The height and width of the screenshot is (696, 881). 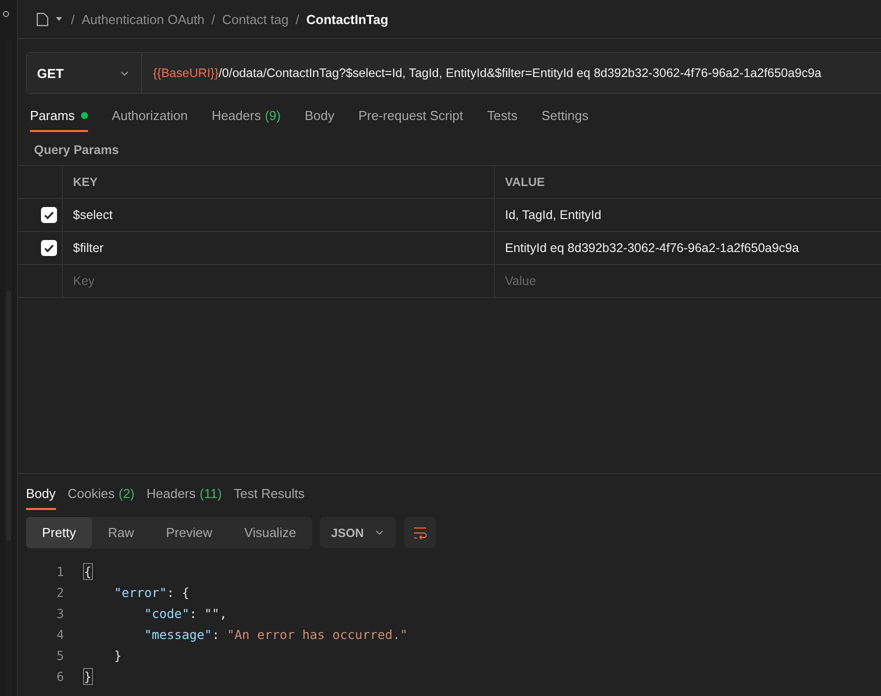 I want to click on column-header: VALUE, so click(x=687, y=182).